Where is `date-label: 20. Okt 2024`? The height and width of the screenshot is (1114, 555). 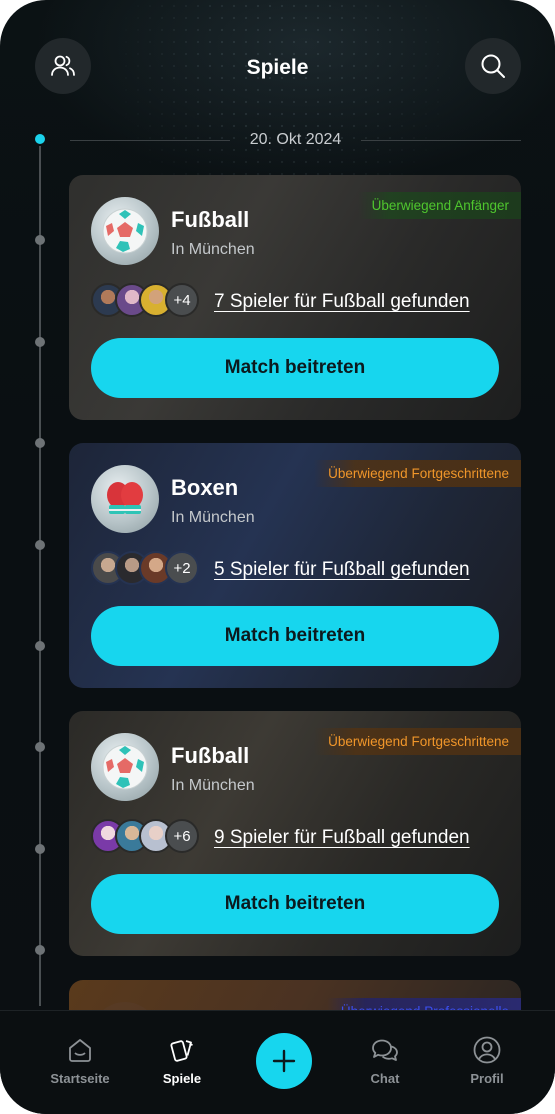
date-label: 20. Okt 2024 is located at coordinates (295, 139).